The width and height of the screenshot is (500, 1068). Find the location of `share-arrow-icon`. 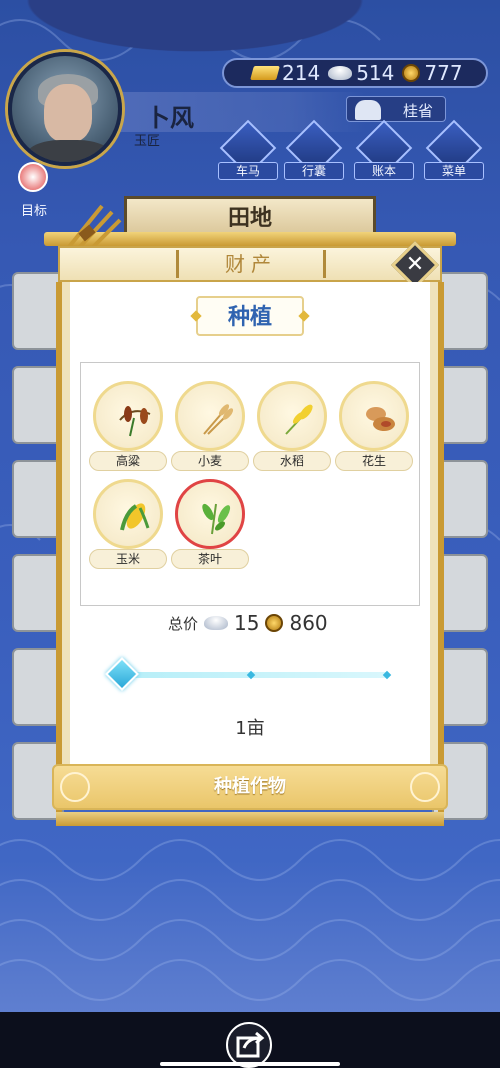

share-arrow-icon is located at coordinates (250, 1044).